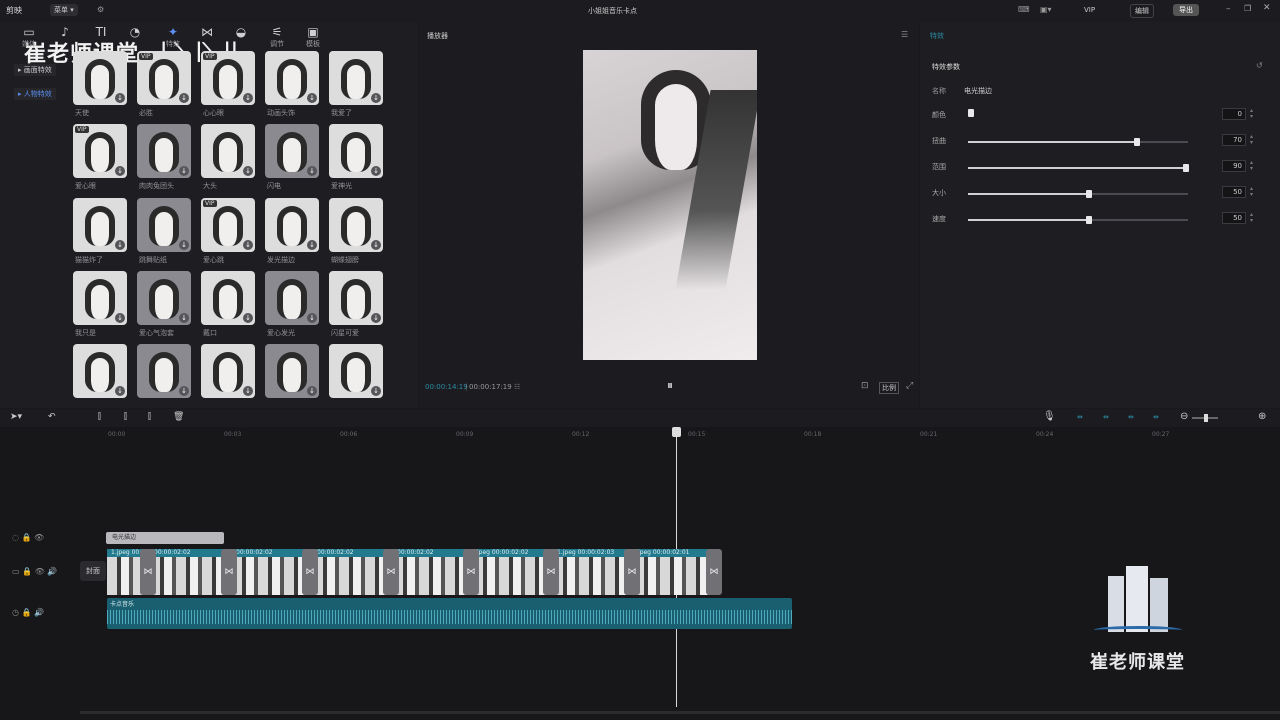 Image resolution: width=1280 pixels, height=720 pixels. I want to click on player-menu-icon: ☰, so click(904, 34).